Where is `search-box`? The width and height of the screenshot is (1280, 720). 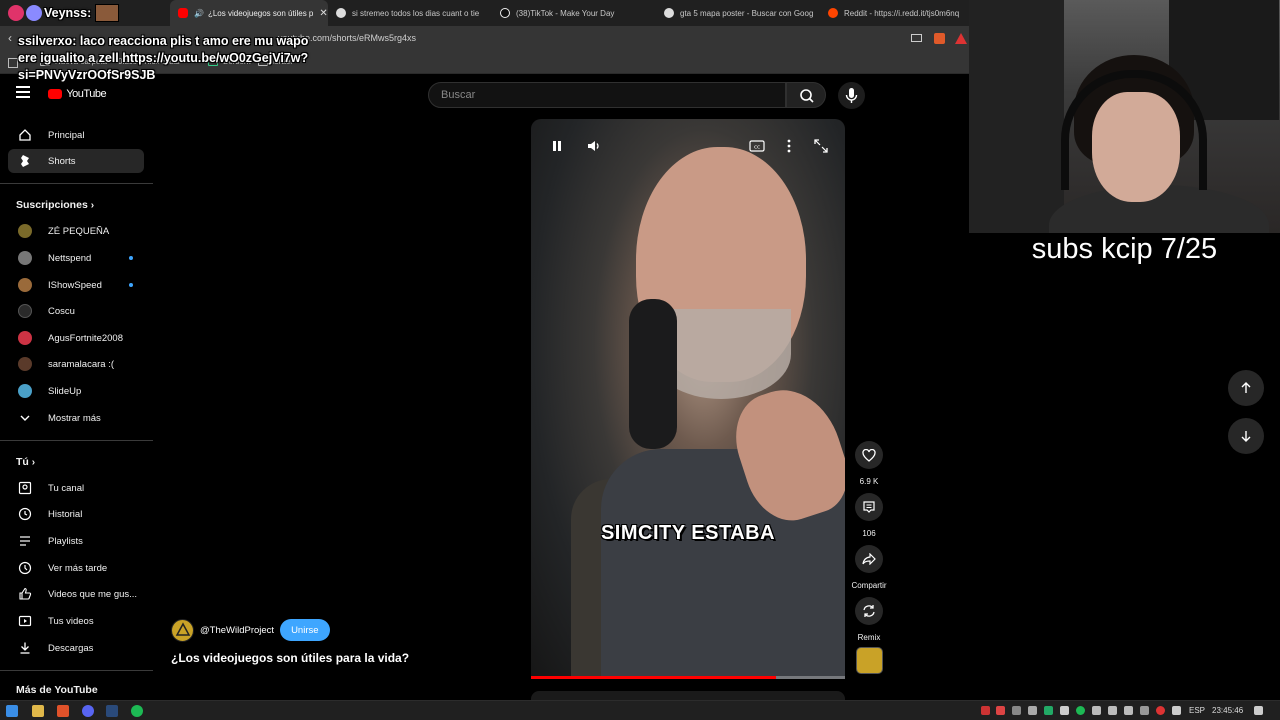
search-box is located at coordinates (607, 95).